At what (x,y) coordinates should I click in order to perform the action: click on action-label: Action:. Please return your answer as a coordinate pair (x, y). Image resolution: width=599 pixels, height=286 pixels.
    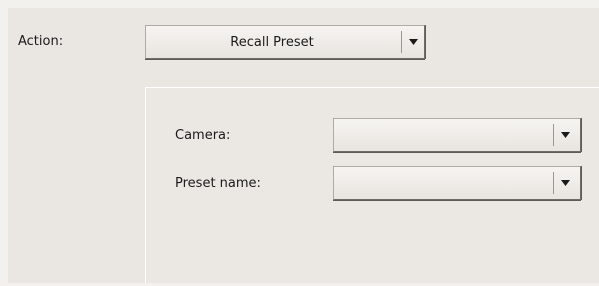
    Looking at the image, I should click on (41, 41).